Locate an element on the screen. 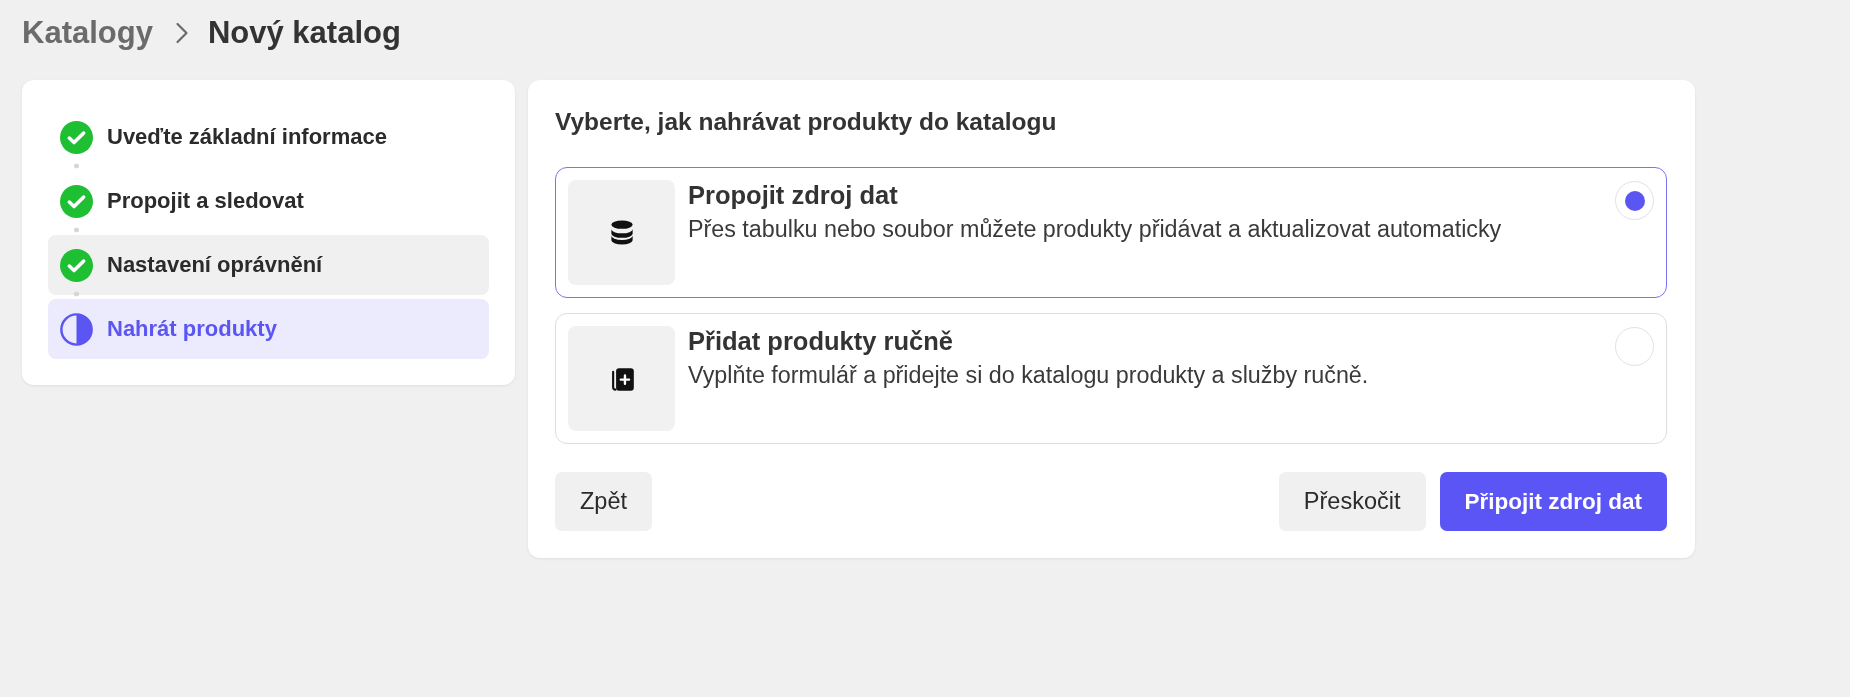  breadcrumb-link: Katalogy is located at coordinates (87, 33).